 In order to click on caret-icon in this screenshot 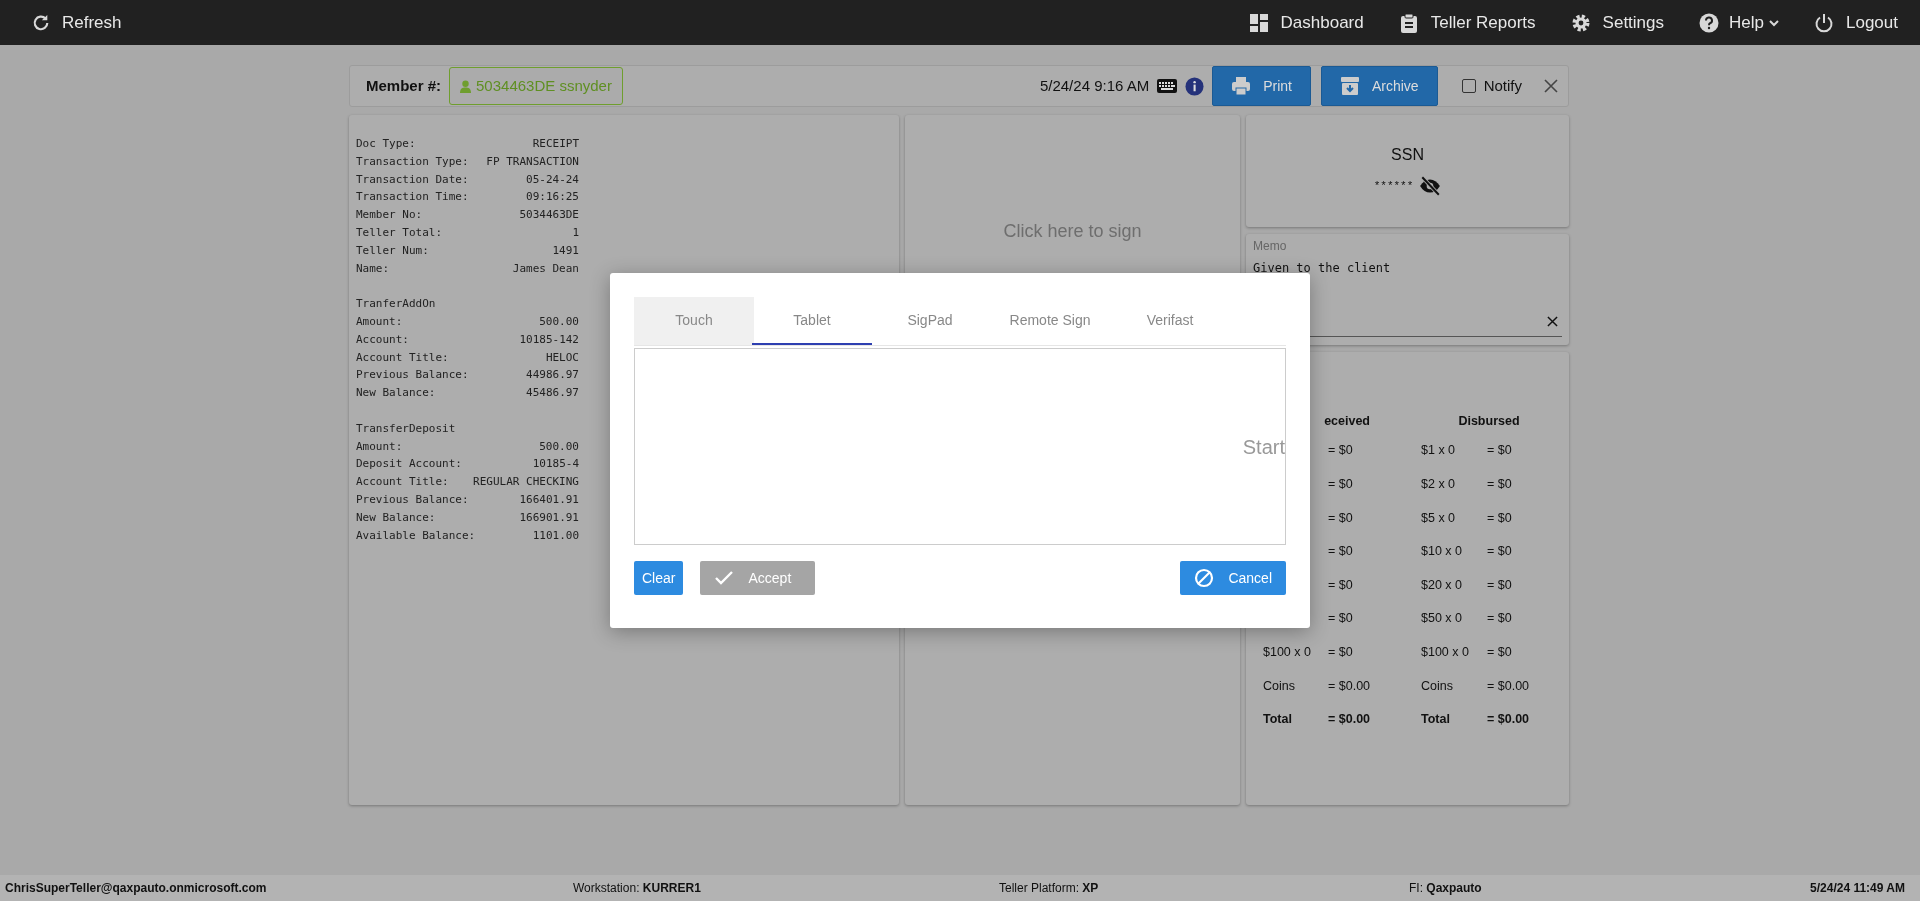, I will do `click(1774, 22)`.